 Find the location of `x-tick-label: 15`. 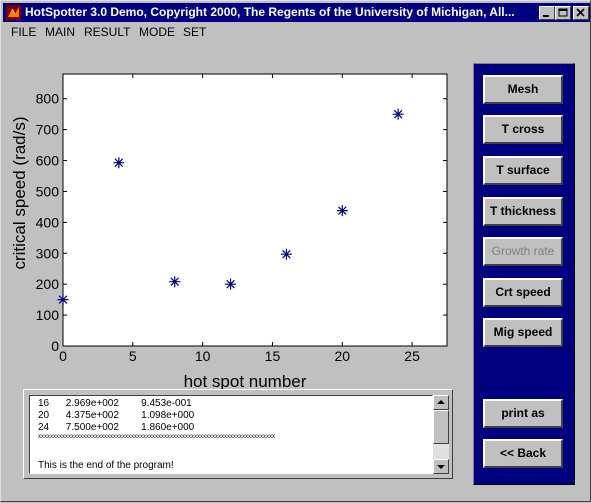

x-tick-label: 15 is located at coordinates (273, 356).